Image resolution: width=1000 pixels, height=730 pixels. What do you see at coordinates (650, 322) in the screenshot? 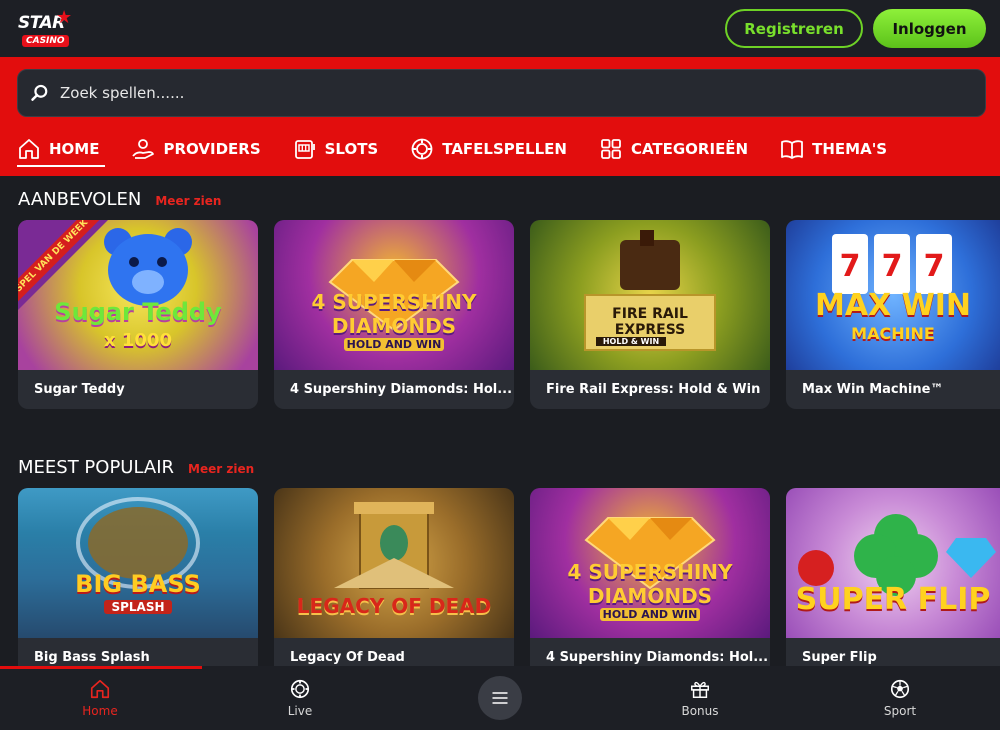
I see `game-art-title: FIRE RAIL EXPRESS` at bounding box center [650, 322].